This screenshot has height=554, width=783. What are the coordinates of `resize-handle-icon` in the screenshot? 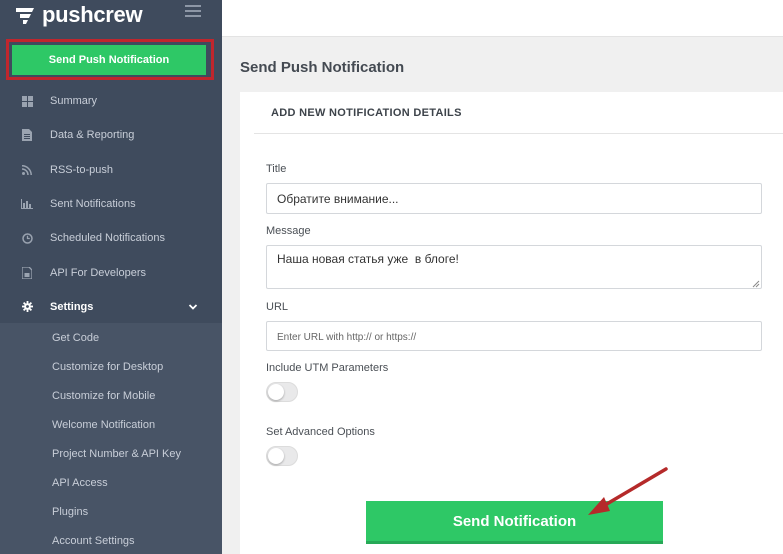 It's located at (755, 283).